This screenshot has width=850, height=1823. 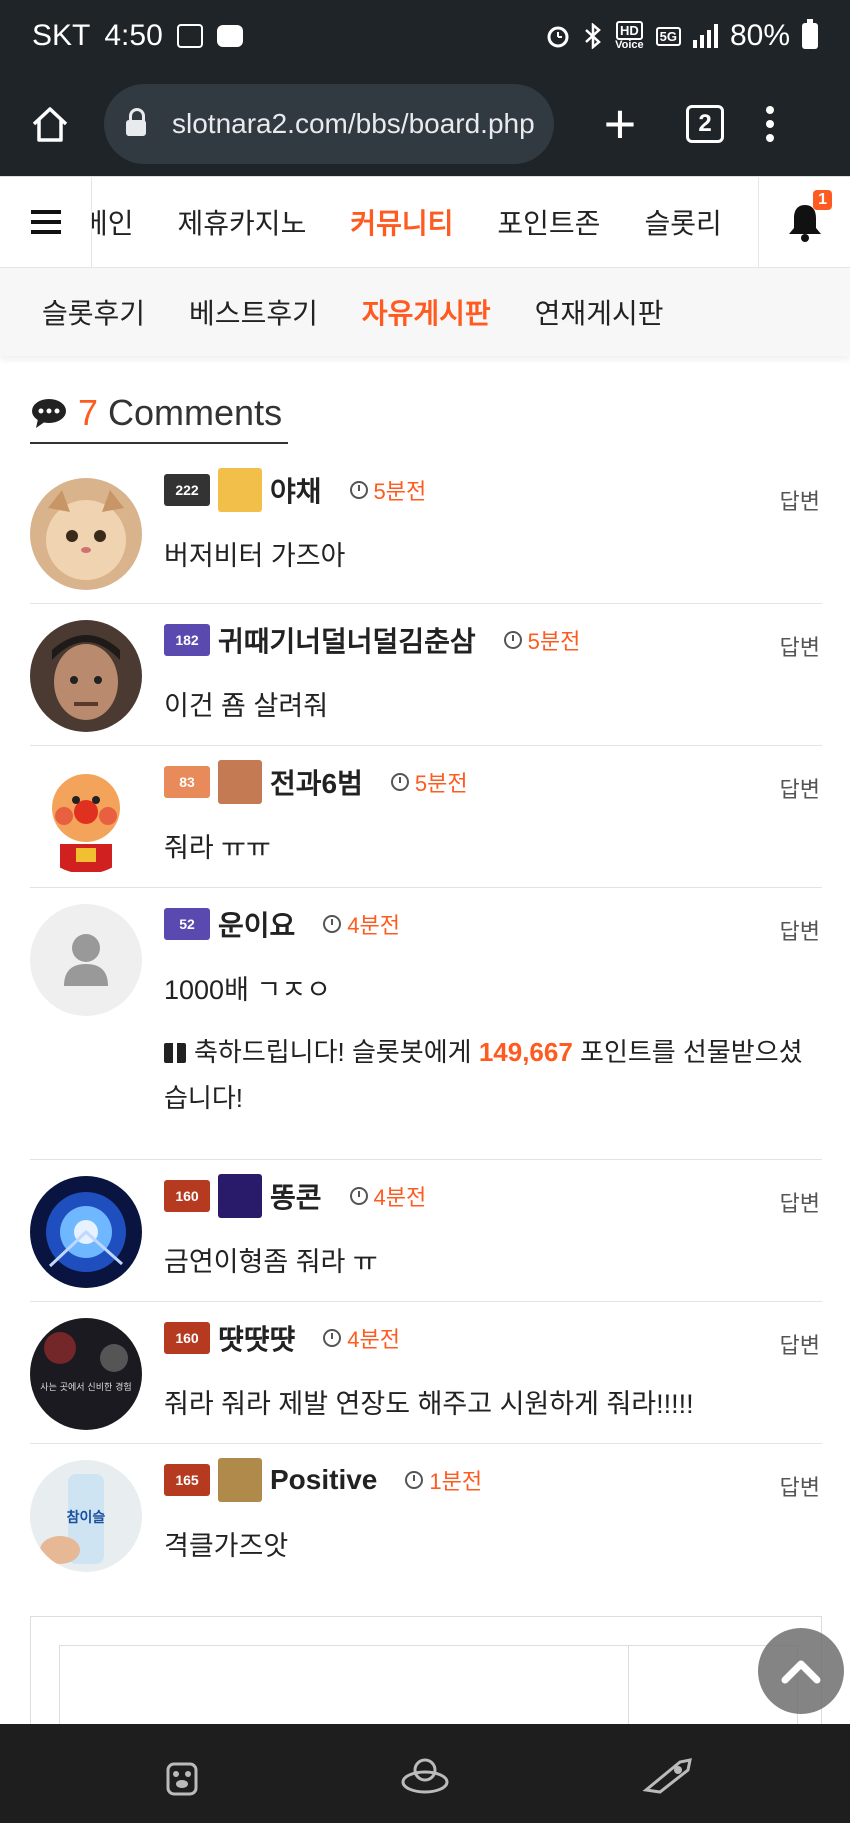 I want to click on comments-label: Comments, so click(x=195, y=412).